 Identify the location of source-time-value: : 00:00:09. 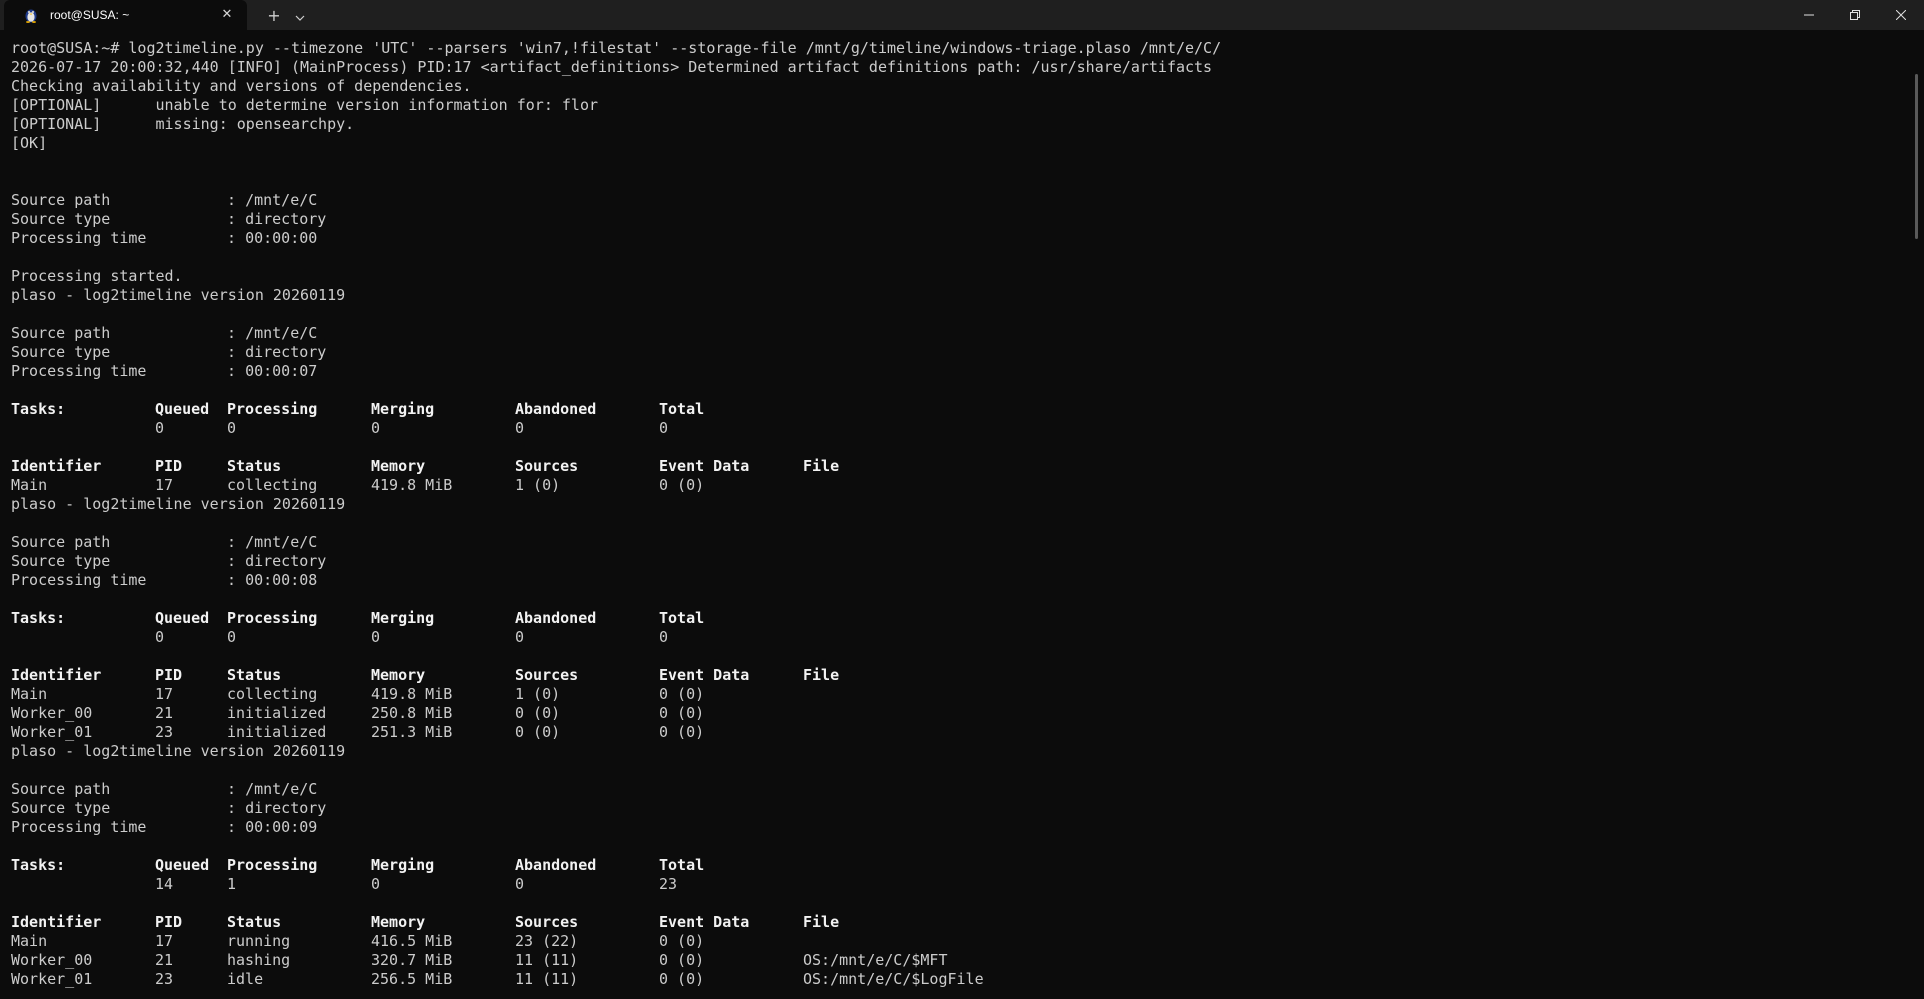
(272, 827).